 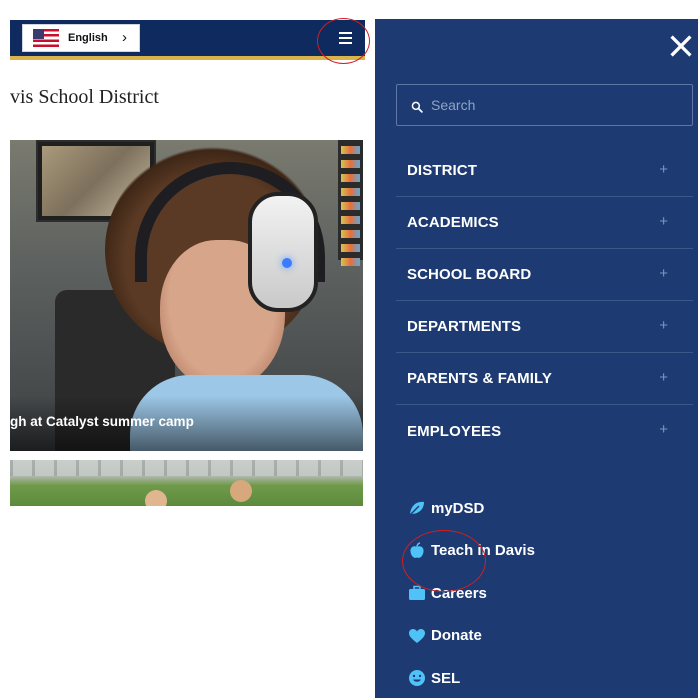 I want to click on search-input, so click(x=556, y=105).